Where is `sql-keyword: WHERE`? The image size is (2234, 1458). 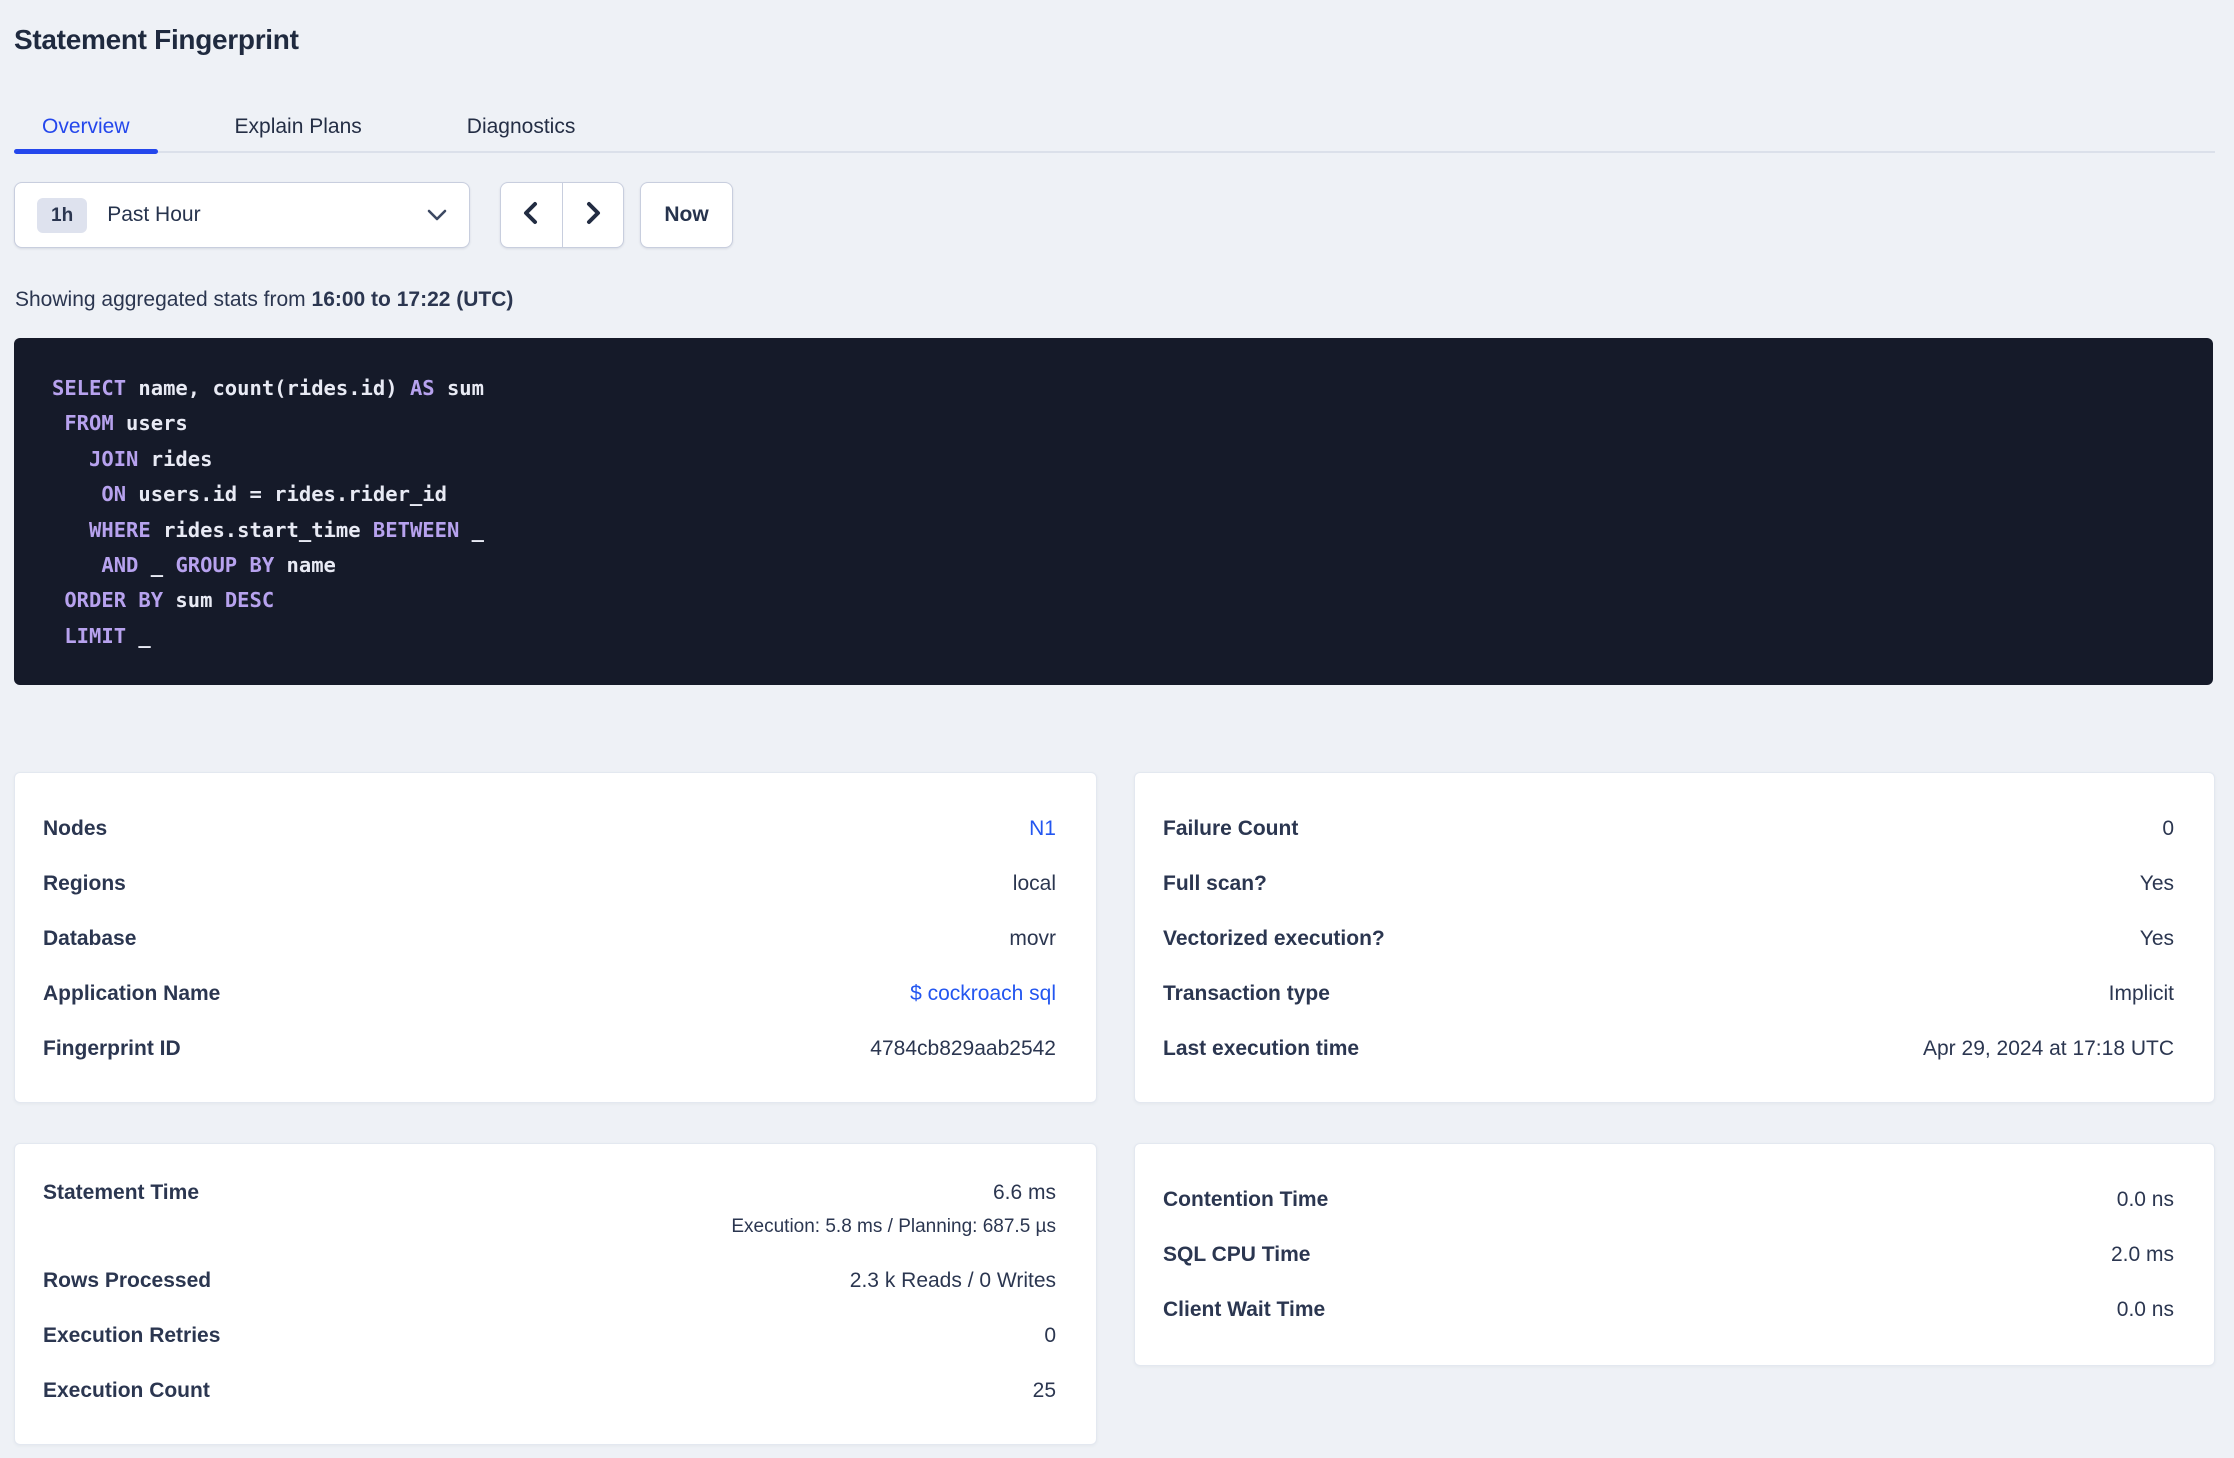 sql-keyword: WHERE is located at coordinates (120, 529).